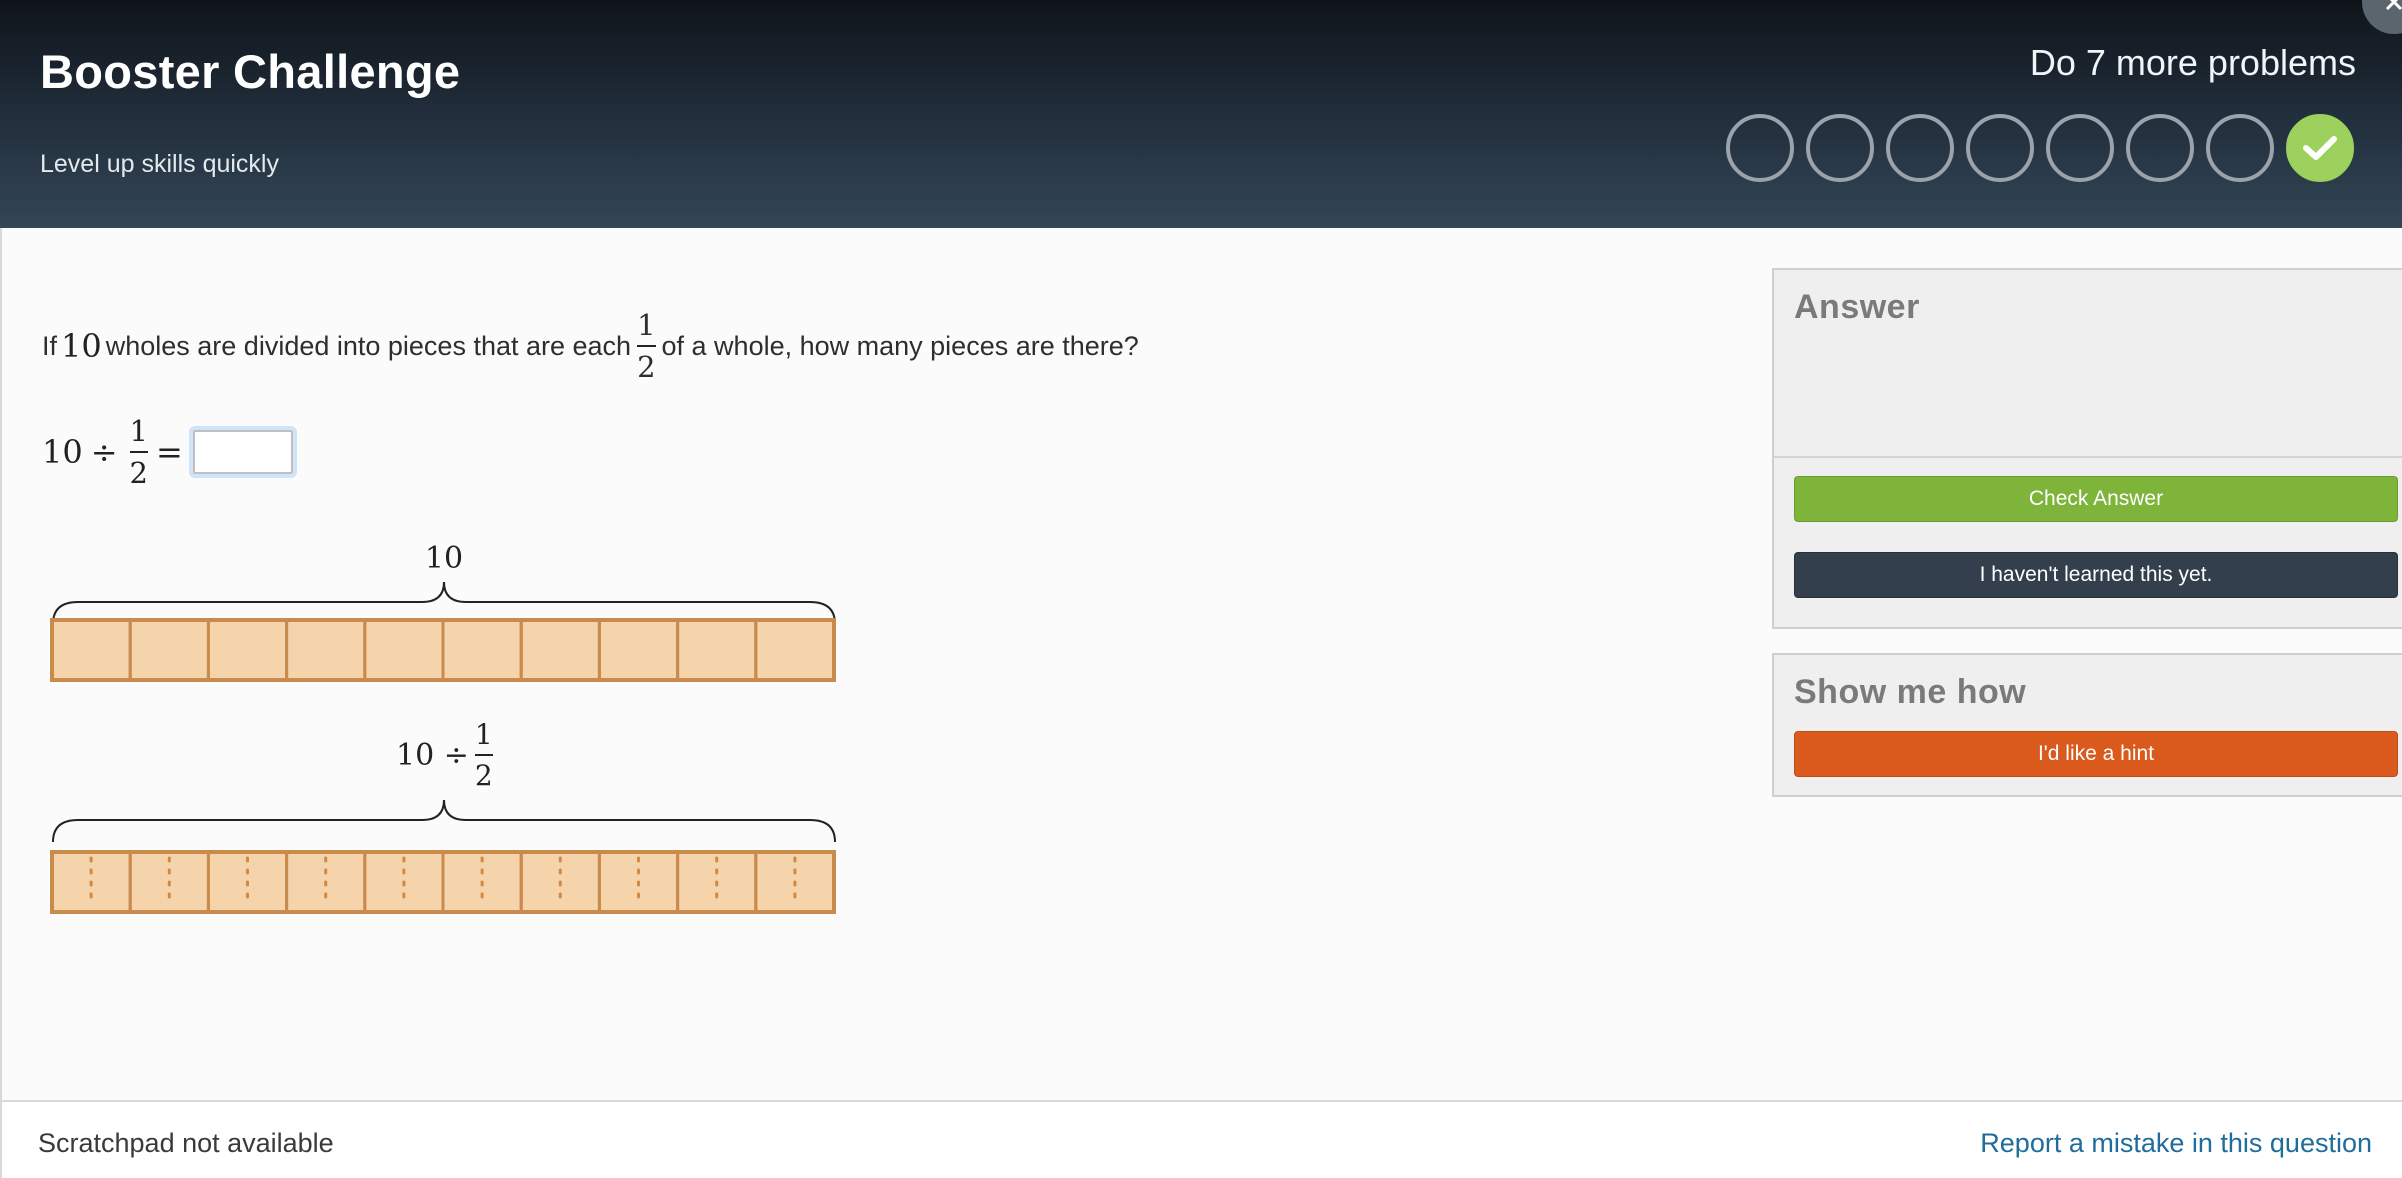 This screenshot has height=1178, width=2402. What do you see at coordinates (250, 71) in the screenshot?
I see `page-title: Booster Challenge` at bounding box center [250, 71].